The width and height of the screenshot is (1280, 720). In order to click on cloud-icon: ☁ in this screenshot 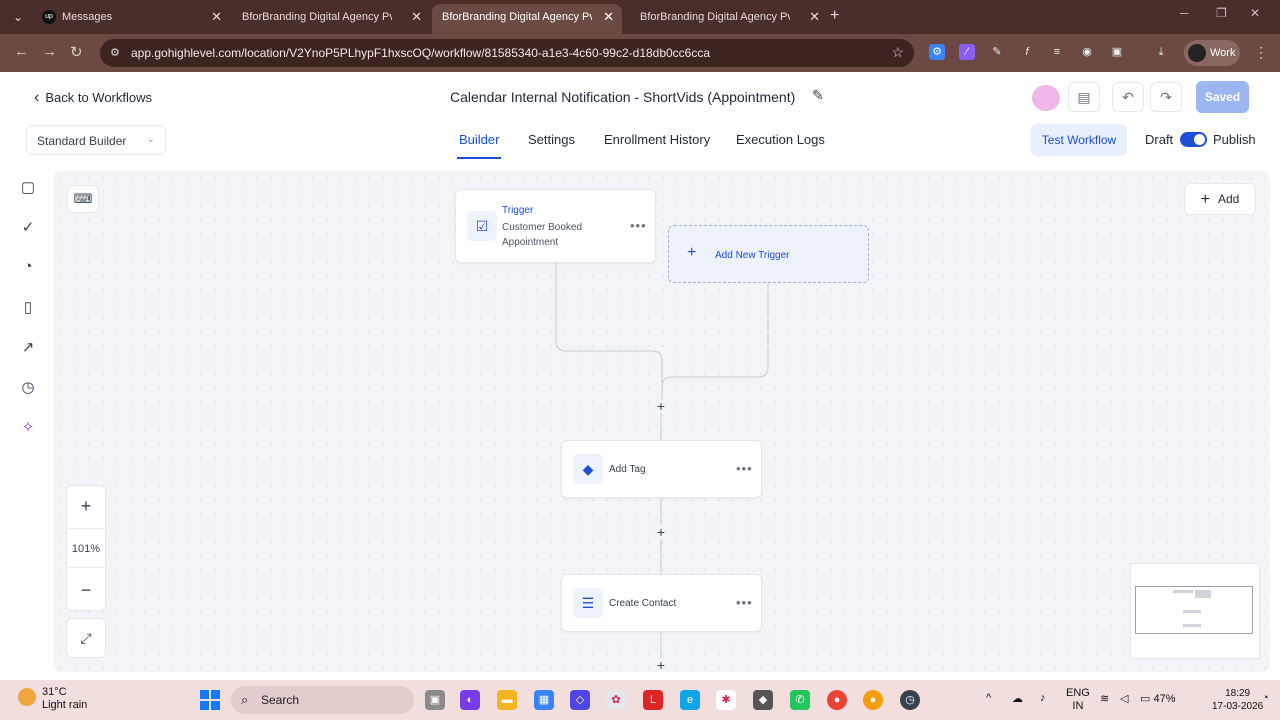, I will do `click(1017, 698)`.